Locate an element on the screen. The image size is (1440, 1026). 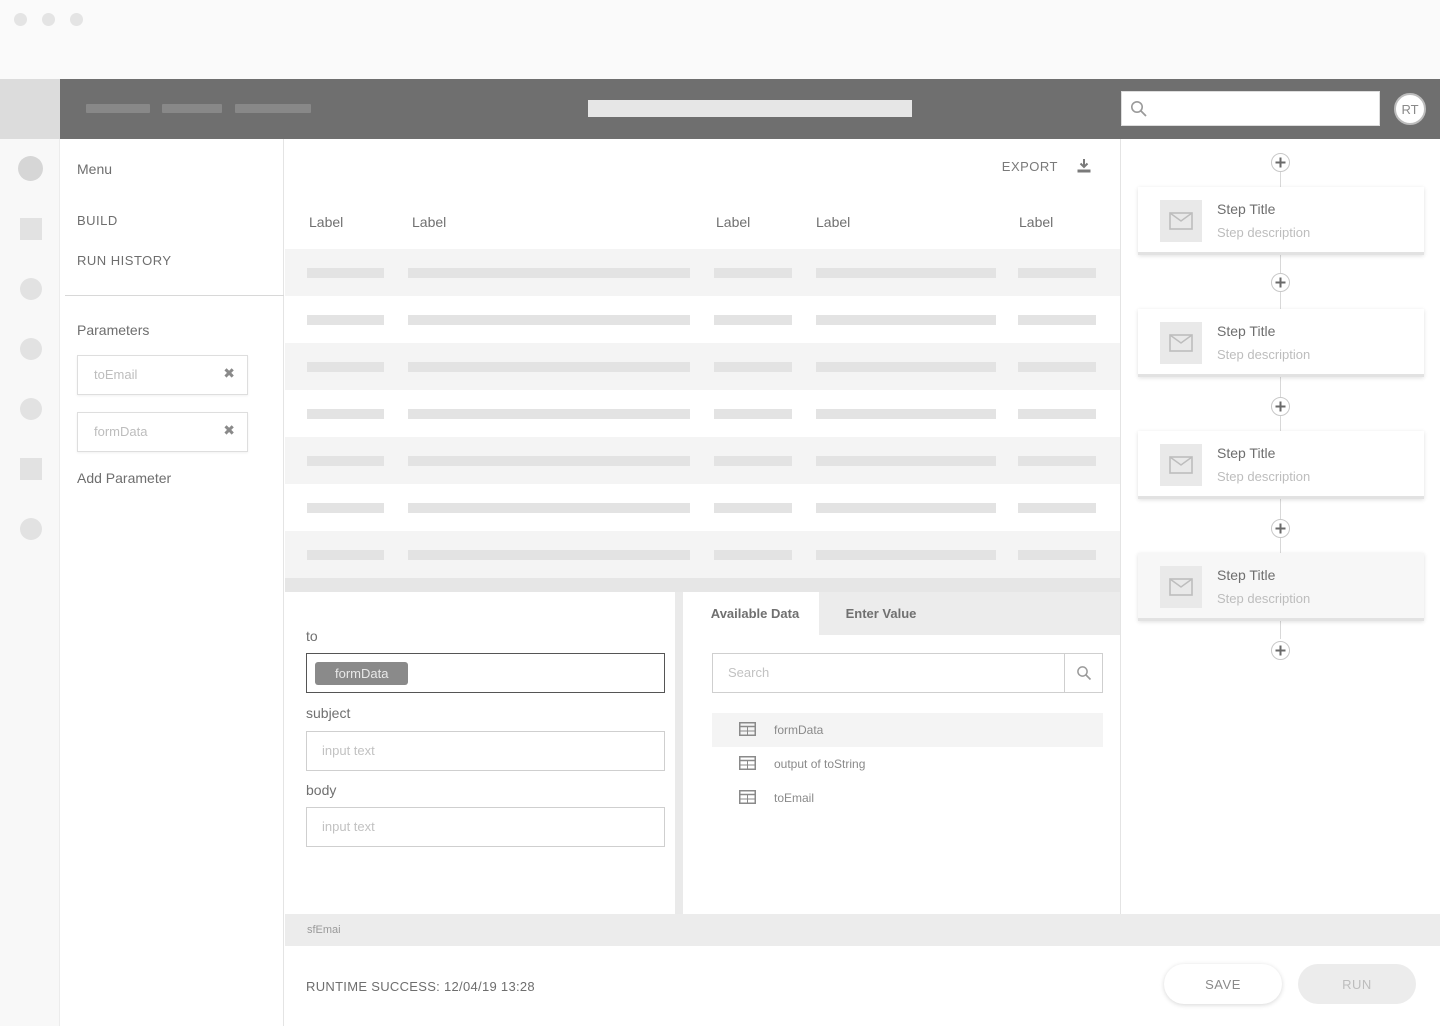
page-title-placeholder is located at coordinates (750, 108).